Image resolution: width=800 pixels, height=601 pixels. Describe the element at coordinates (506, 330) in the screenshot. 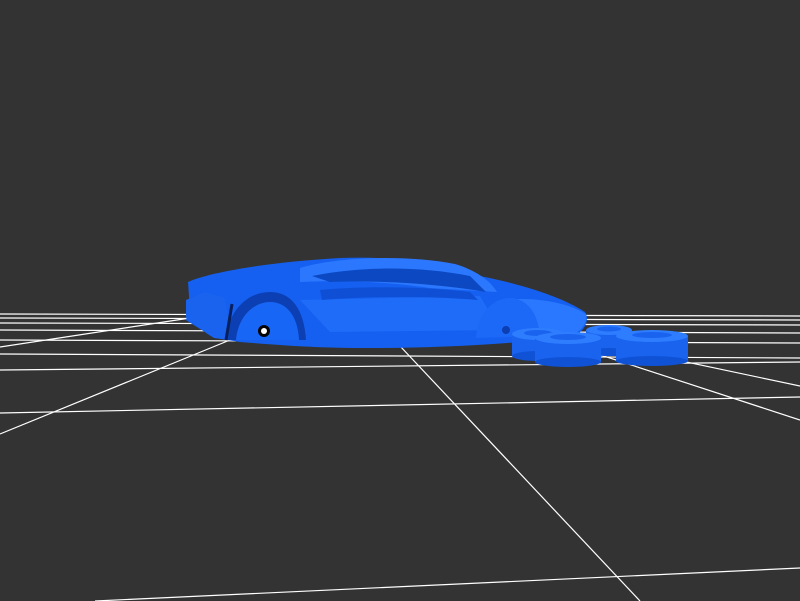

I see `front-axle-stub` at that location.